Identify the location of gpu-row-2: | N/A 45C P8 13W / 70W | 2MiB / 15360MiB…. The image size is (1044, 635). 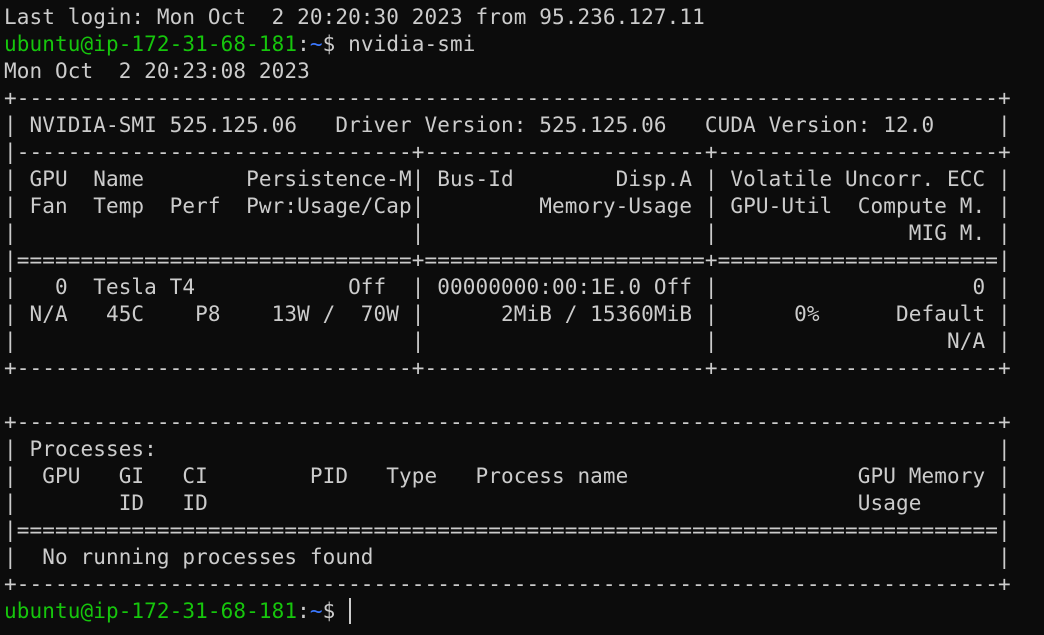
(507, 314).